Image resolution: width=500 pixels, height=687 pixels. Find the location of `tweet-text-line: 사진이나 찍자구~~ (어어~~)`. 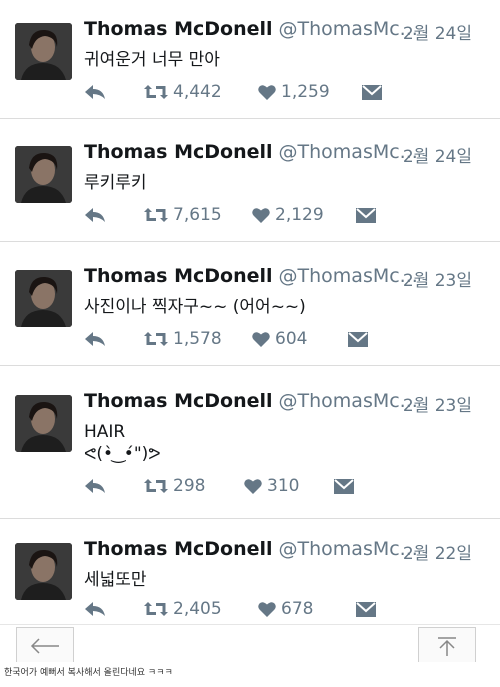

tweet-text-line: 사진이나 찍자구~~ (어어~~) is located at coordinates (195, 307).